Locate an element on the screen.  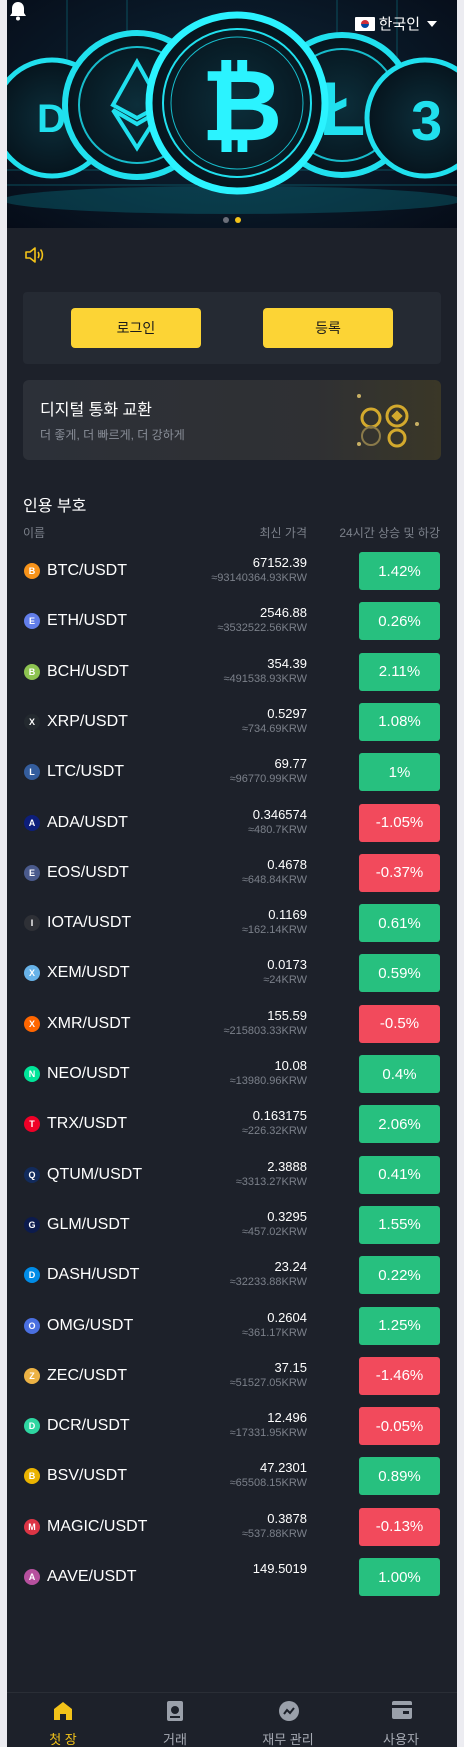
change-badge: 0.4% is located at coordinates (399, 1074).